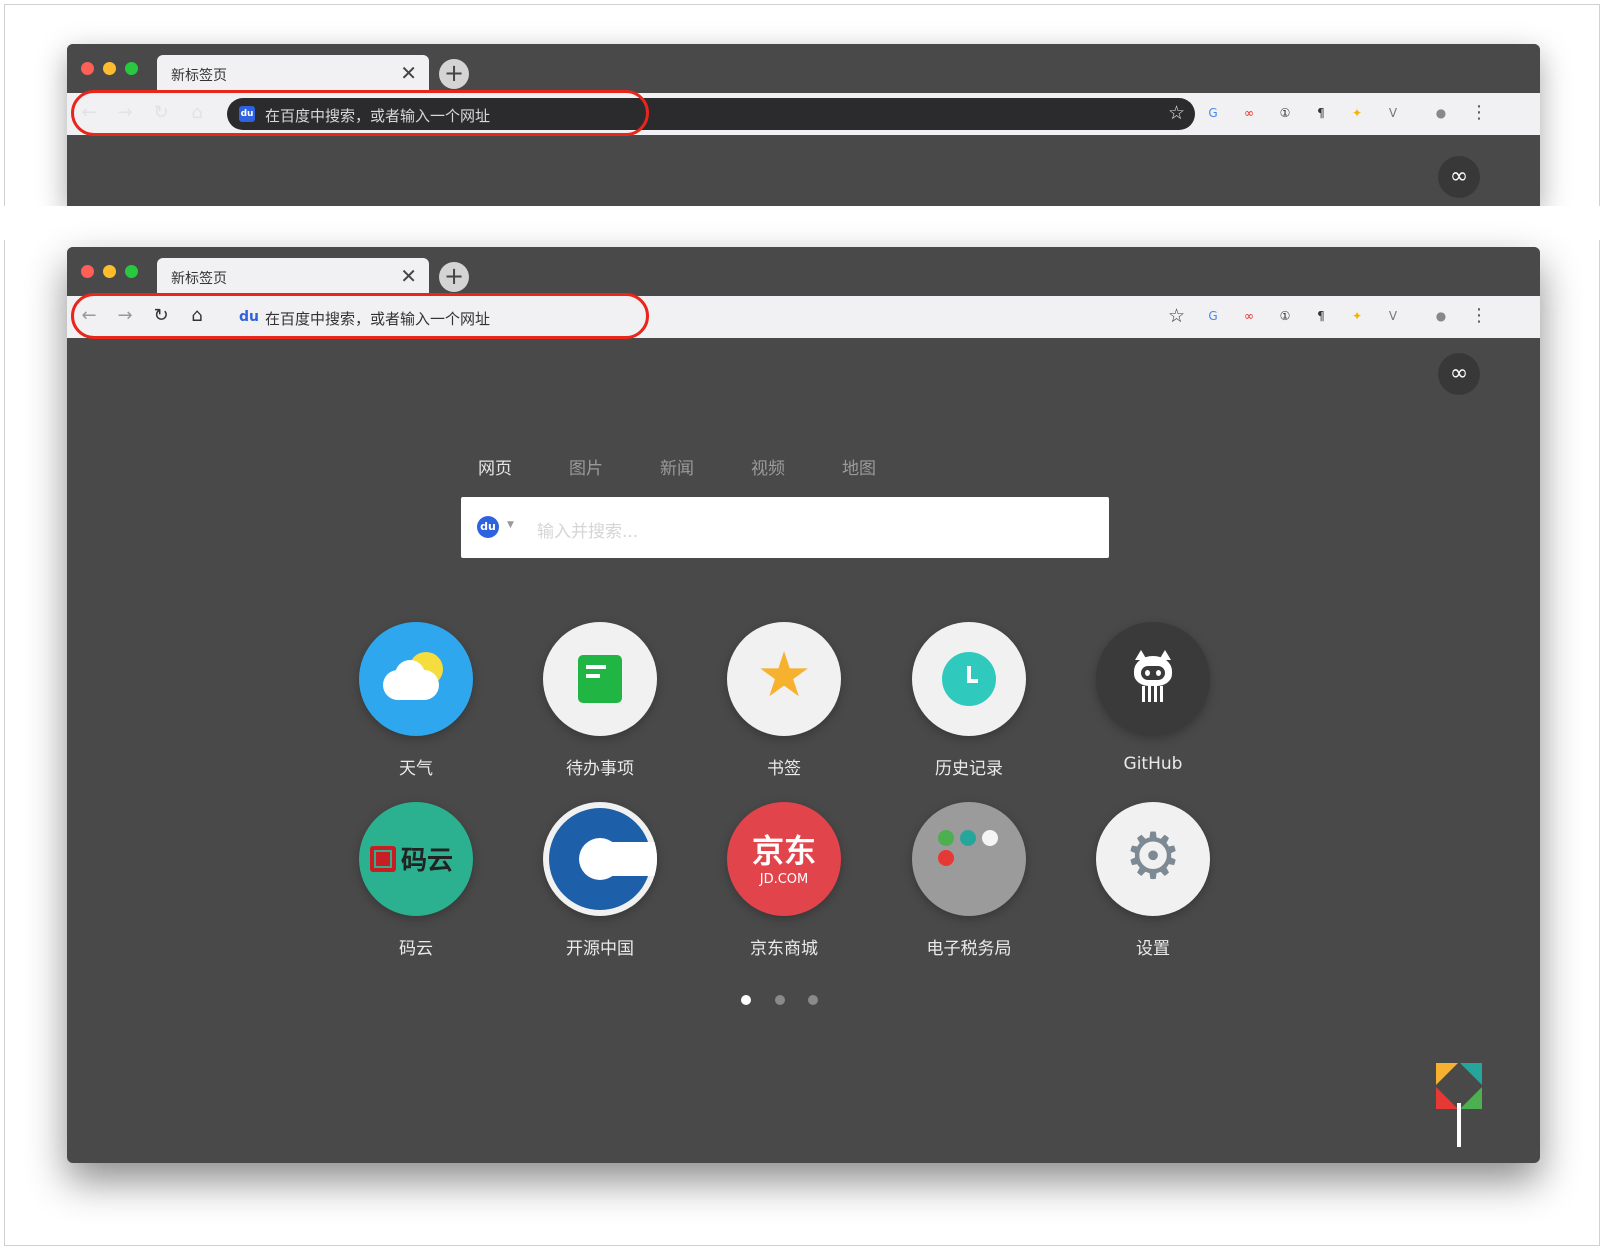 This screenshot has width=1608, height=1250. I want to click on gitee-logo-text: 码云, so click(427, 861).